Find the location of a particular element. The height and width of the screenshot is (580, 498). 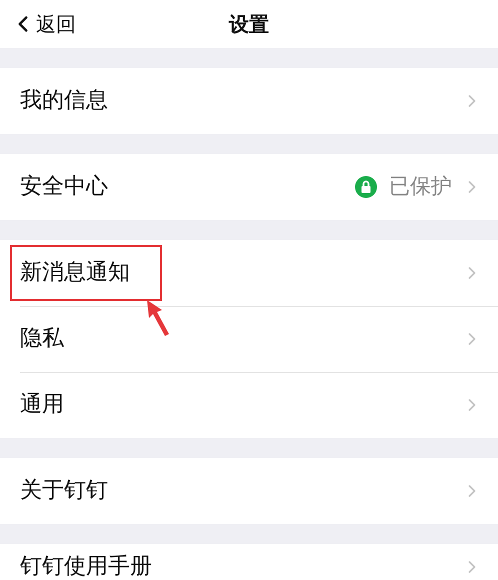

row-label: 安全中心 is located at coordinates (64, 187).